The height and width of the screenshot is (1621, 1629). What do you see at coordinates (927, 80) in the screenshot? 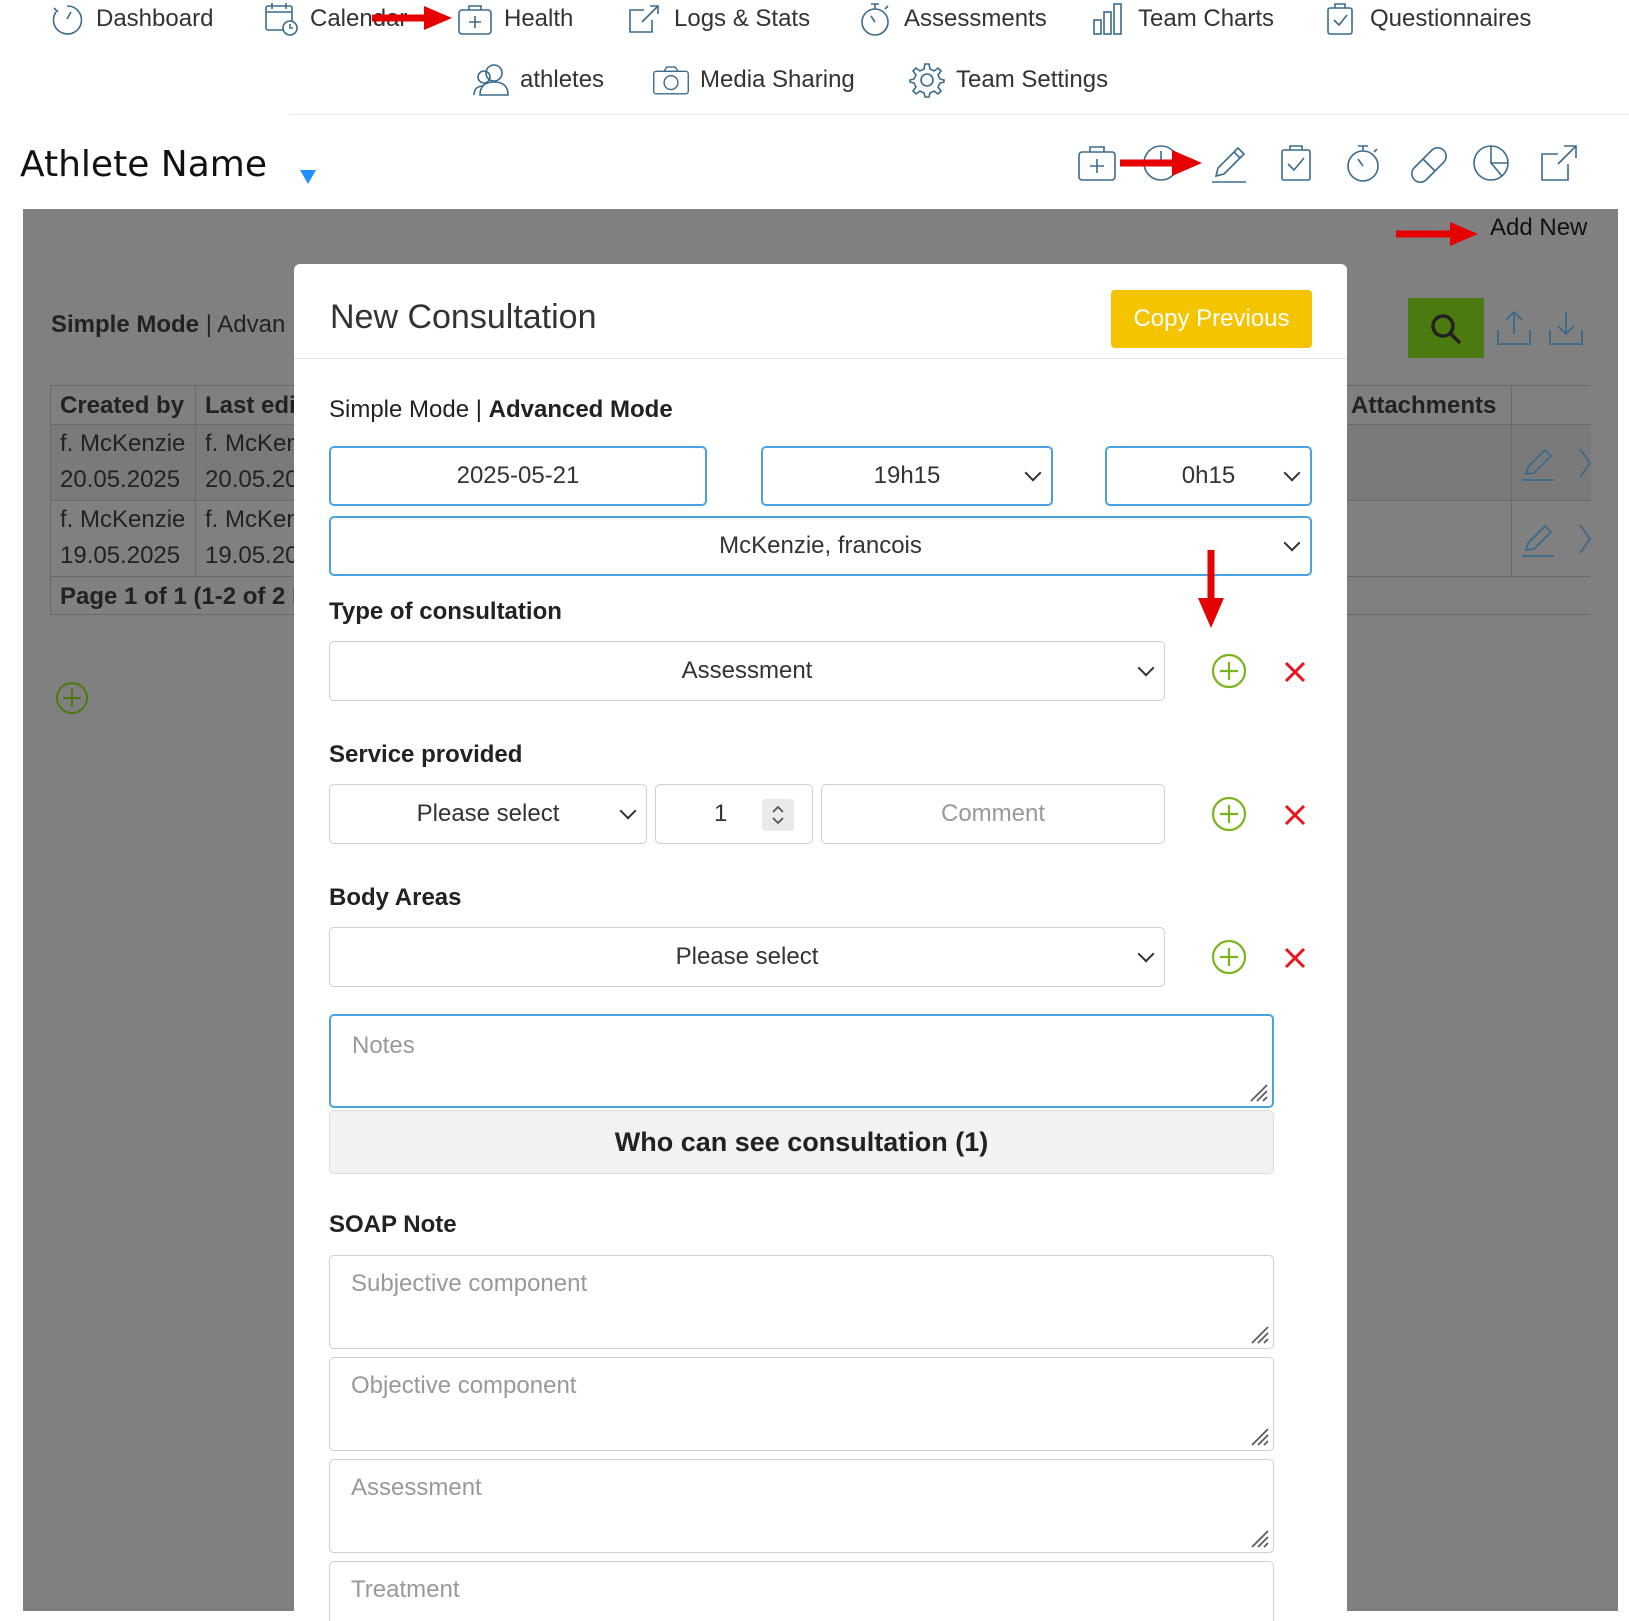
I see `gear-icon` at bounding box center [927, 80].